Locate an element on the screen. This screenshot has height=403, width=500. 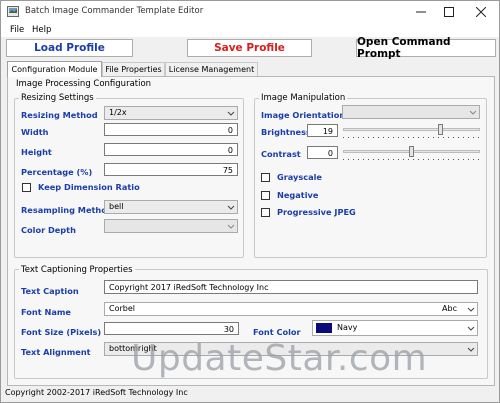
tab-configuration-module: Configuration Module is located at coordinates (54, 69).